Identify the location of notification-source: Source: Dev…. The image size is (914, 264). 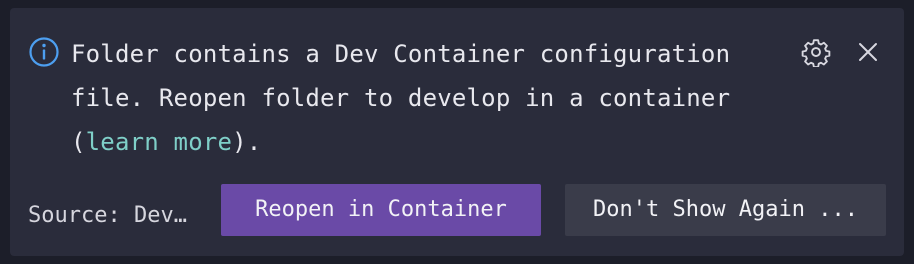
(107, 215).